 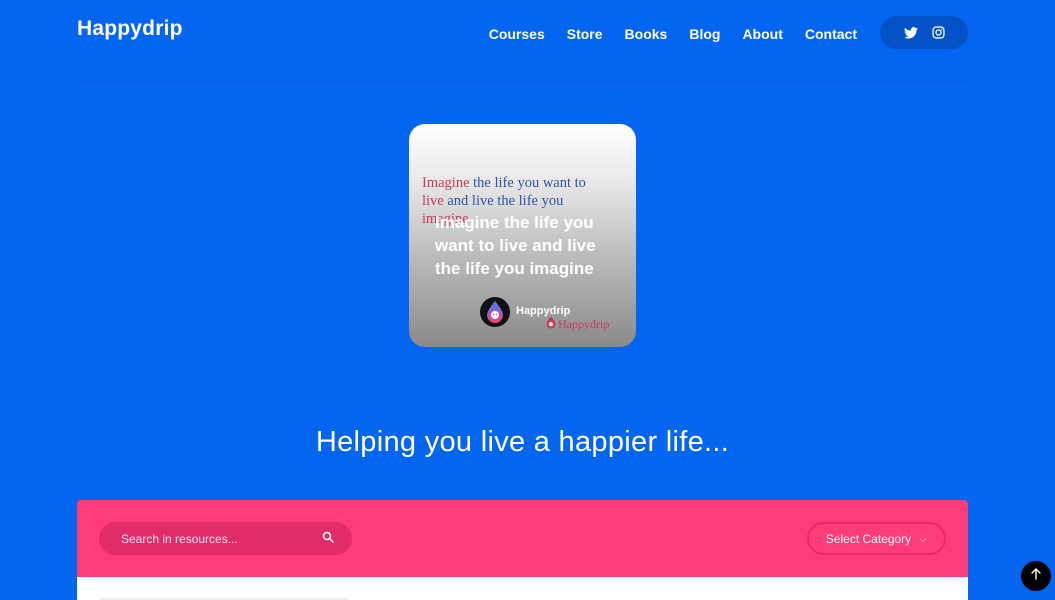 I want to click on nav-books: Books, so click(x=646, y=34).